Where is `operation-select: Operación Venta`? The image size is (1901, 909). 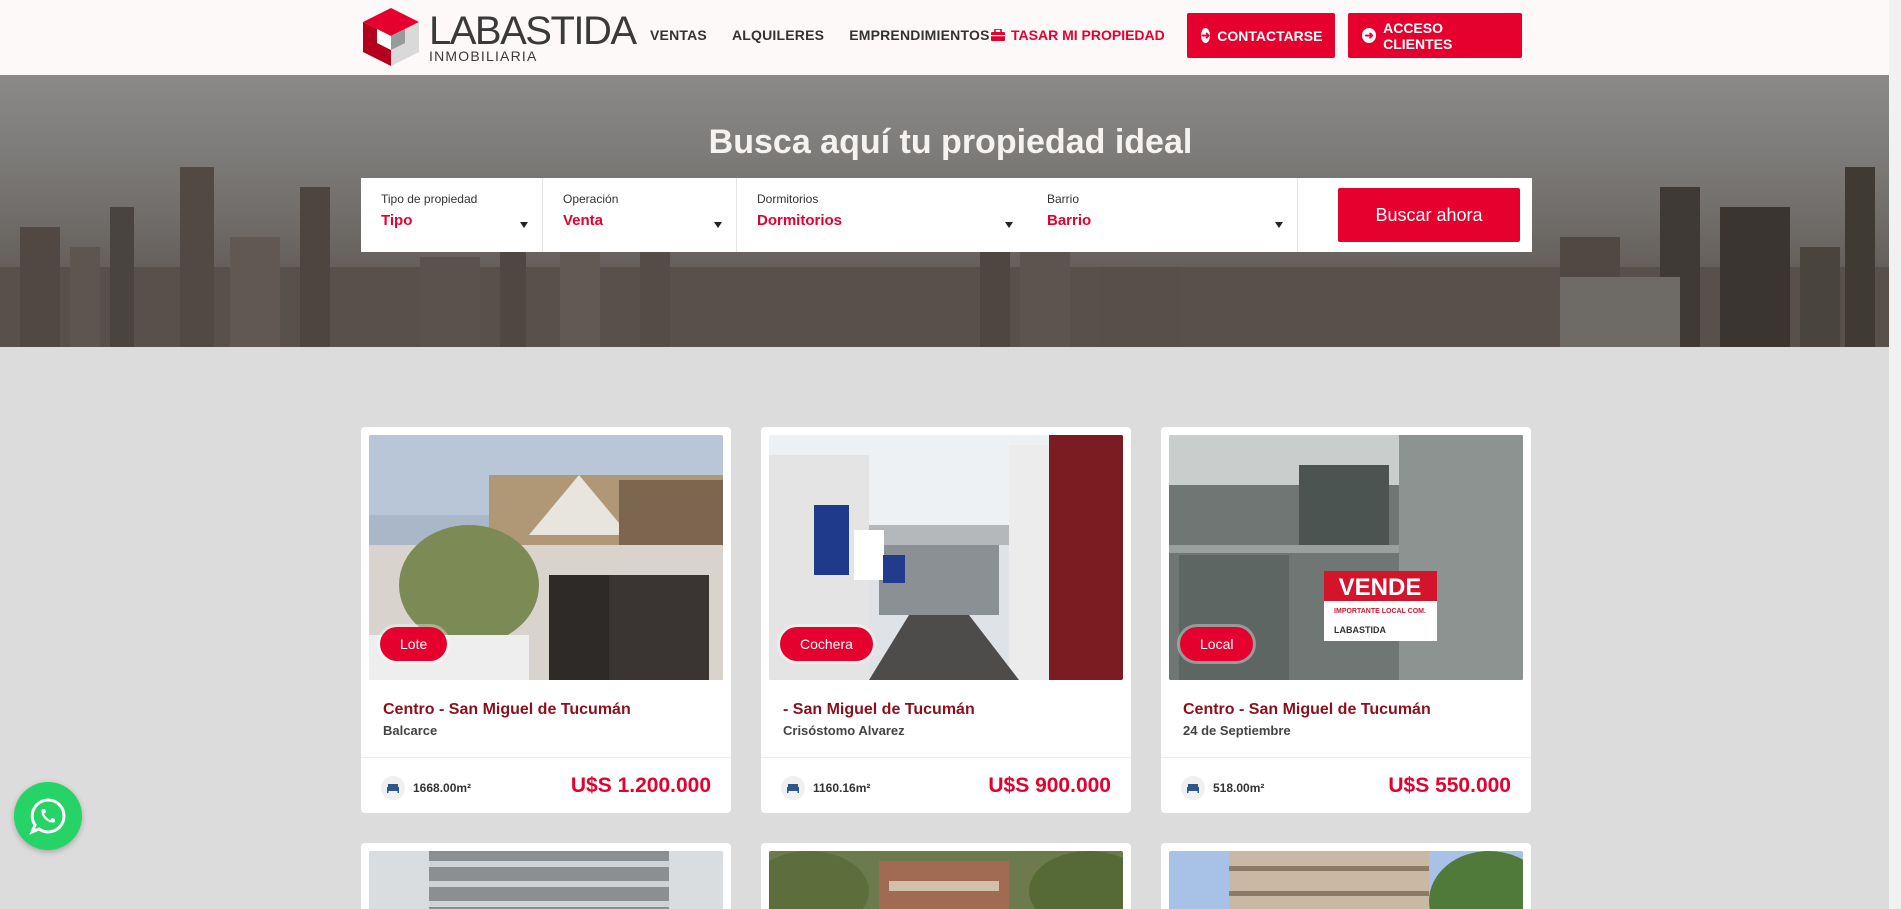 operation-select: Operación Venta is located at coordinates (640, 215).